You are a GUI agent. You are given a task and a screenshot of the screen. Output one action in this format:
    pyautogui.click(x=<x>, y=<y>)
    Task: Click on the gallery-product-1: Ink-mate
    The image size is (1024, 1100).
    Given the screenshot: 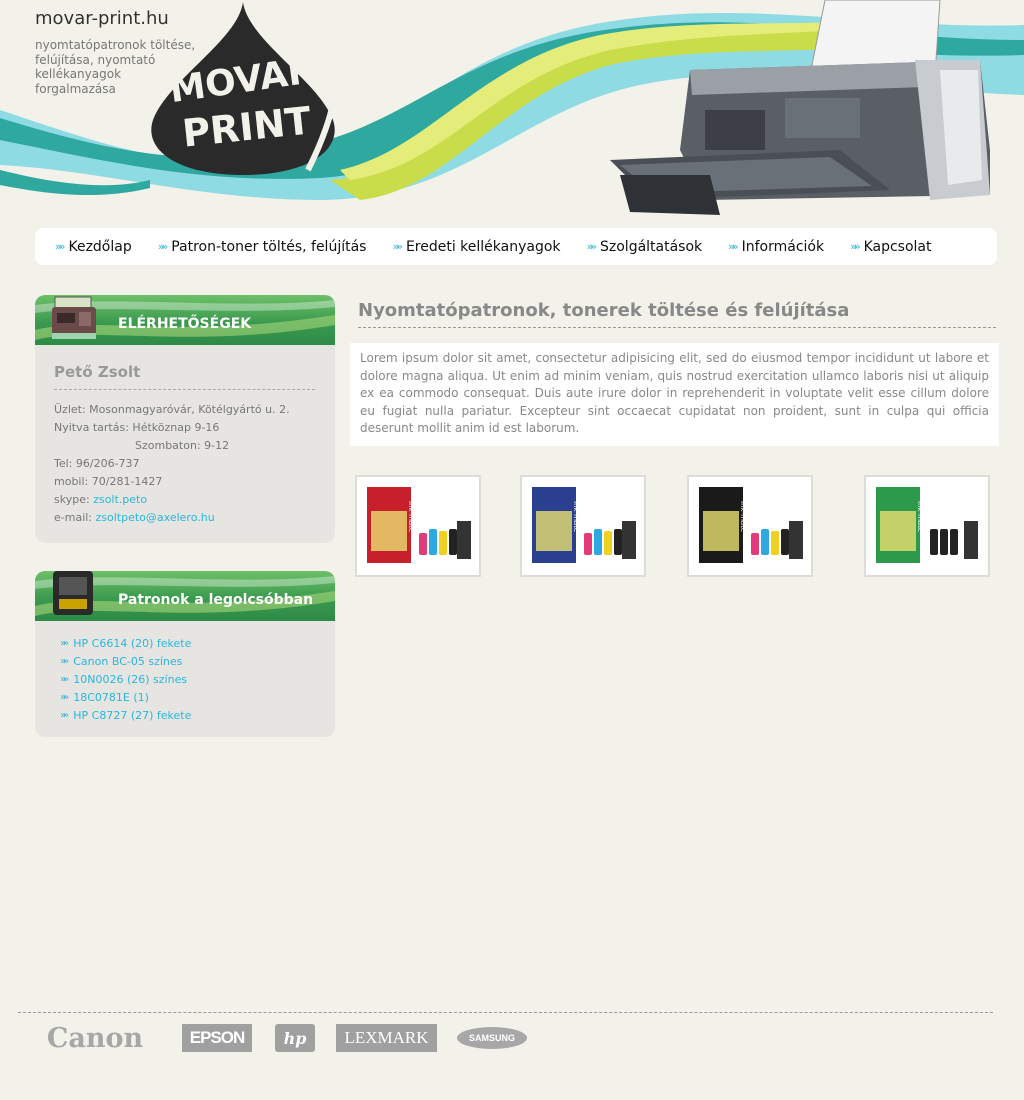 What is the action you would take?
    pyautogui.click(x=418, y=526)
    